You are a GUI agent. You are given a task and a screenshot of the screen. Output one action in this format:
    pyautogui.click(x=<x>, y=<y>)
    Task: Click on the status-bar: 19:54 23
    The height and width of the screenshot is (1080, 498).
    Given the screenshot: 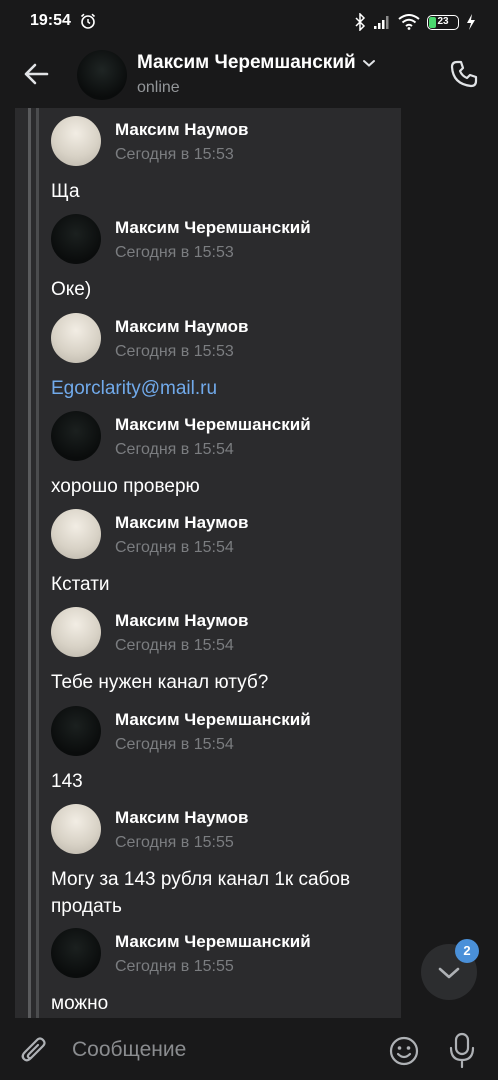 What is the action you would take?
    pyautogui.click(x=249, y=22)
    